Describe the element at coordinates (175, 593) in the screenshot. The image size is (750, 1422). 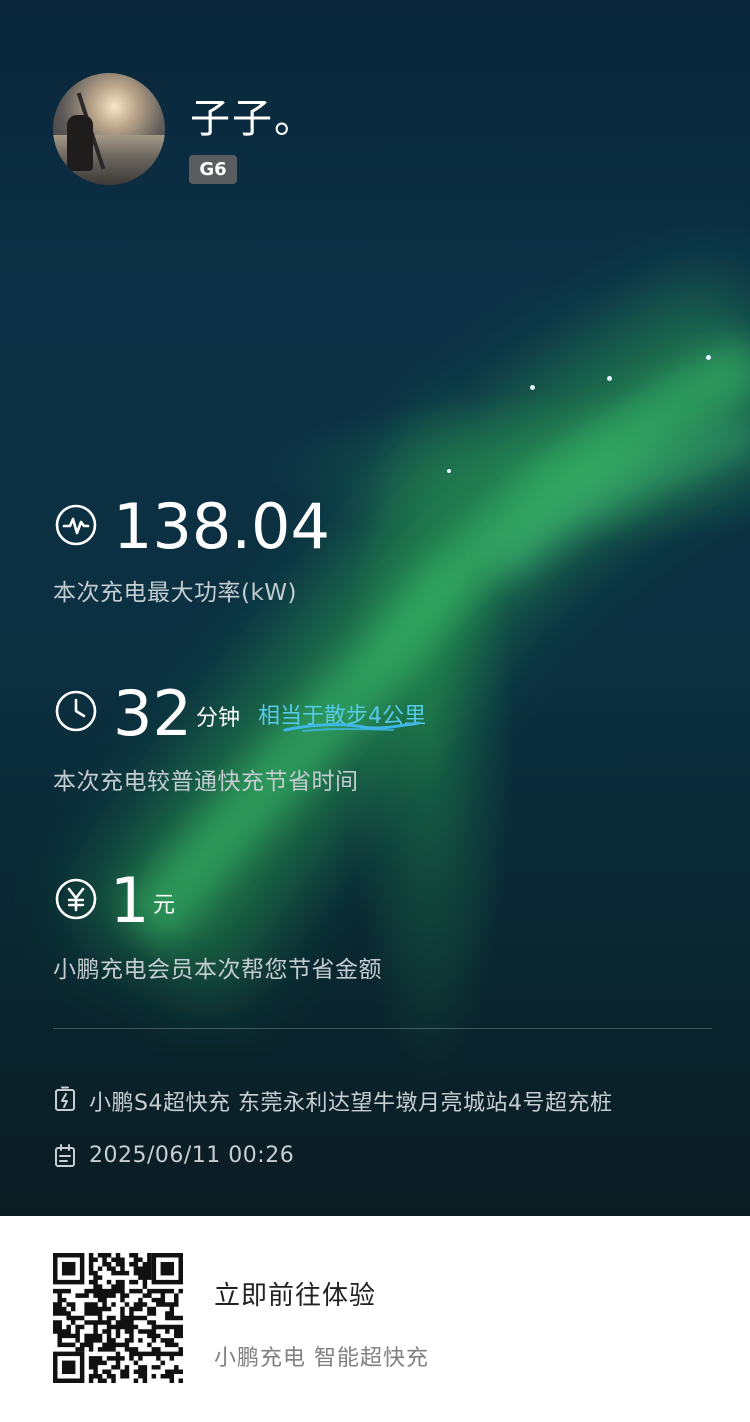
I see `max-power-label: 本次充电最大功率(kW)` at that location.